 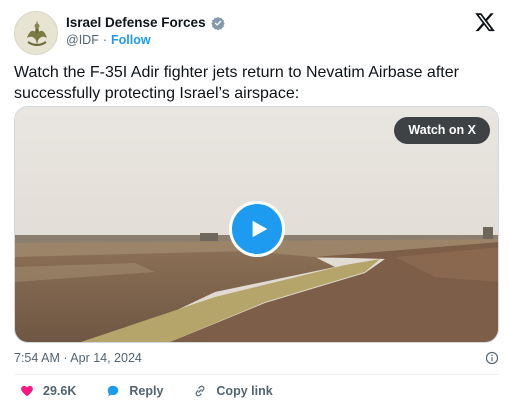 What do you see at coordinates (136, 22) in the screenshot?
I see `author-name: Israel Defense Forces` at bounding box center [136, 22].